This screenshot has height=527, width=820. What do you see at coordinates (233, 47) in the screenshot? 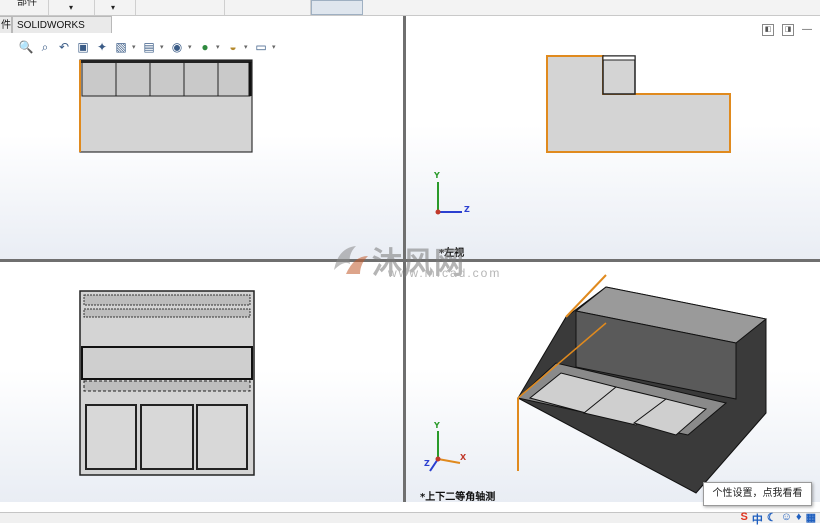
I see `apply-scene-icon: ◒` at bounding box center [233, 47].